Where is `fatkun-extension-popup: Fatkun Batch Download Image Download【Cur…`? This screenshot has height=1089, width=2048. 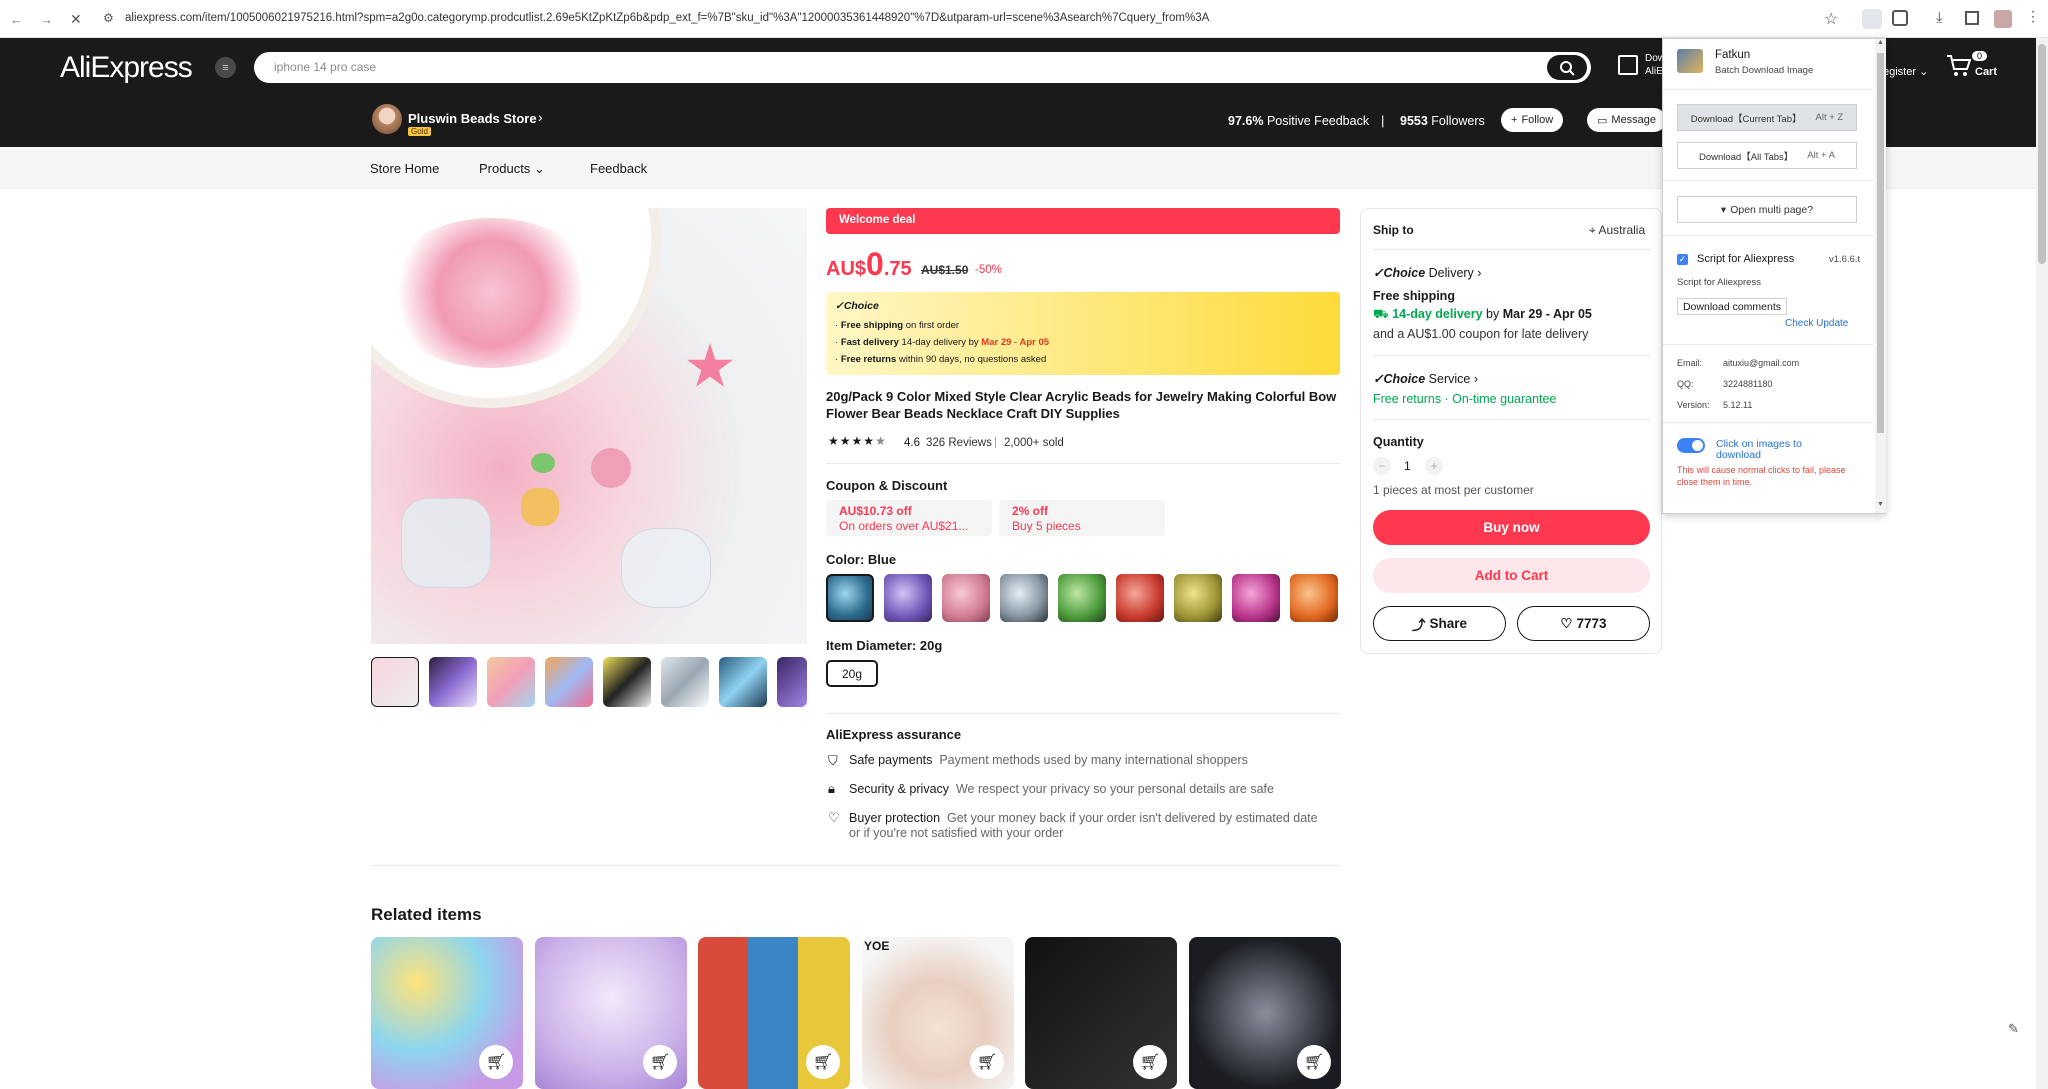
fatkun-extension-popup: Fatkun Batch Download Image Download【Cur… is located at coordinates (1774, 276).